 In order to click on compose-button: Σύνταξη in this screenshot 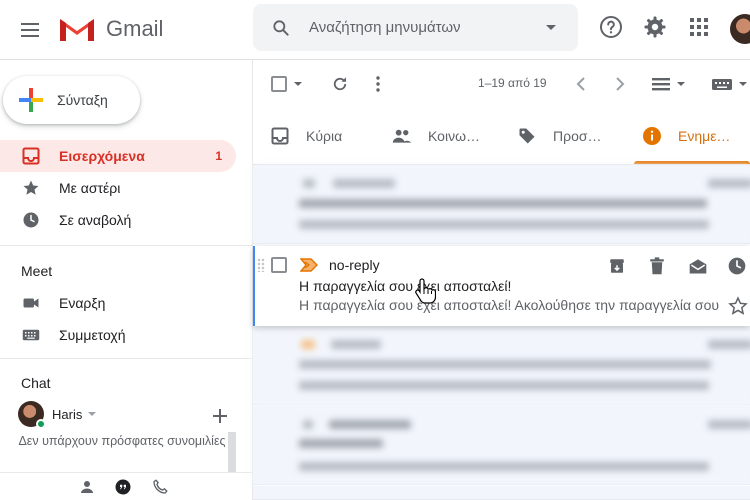, I will do `click(71, 100)`.